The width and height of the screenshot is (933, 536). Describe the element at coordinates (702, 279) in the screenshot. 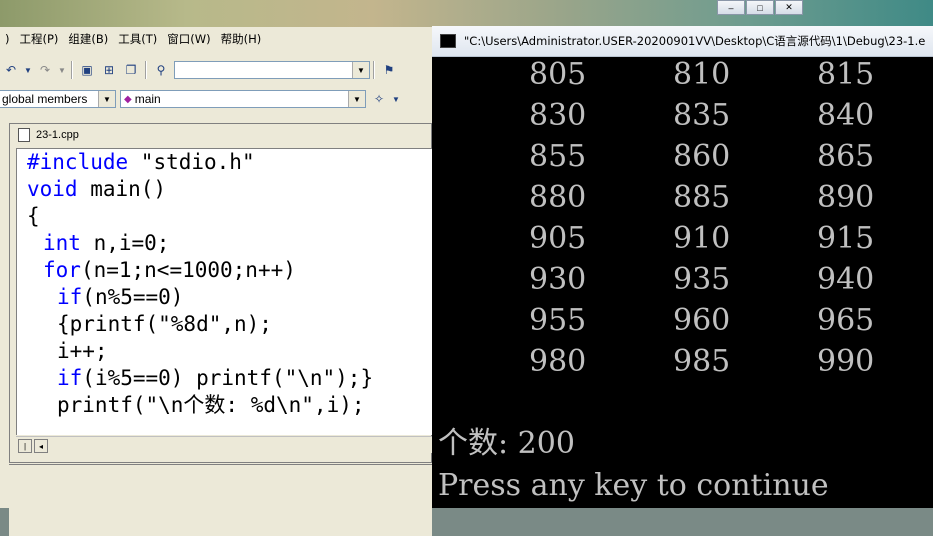

I see `console-number: 935` at that location.